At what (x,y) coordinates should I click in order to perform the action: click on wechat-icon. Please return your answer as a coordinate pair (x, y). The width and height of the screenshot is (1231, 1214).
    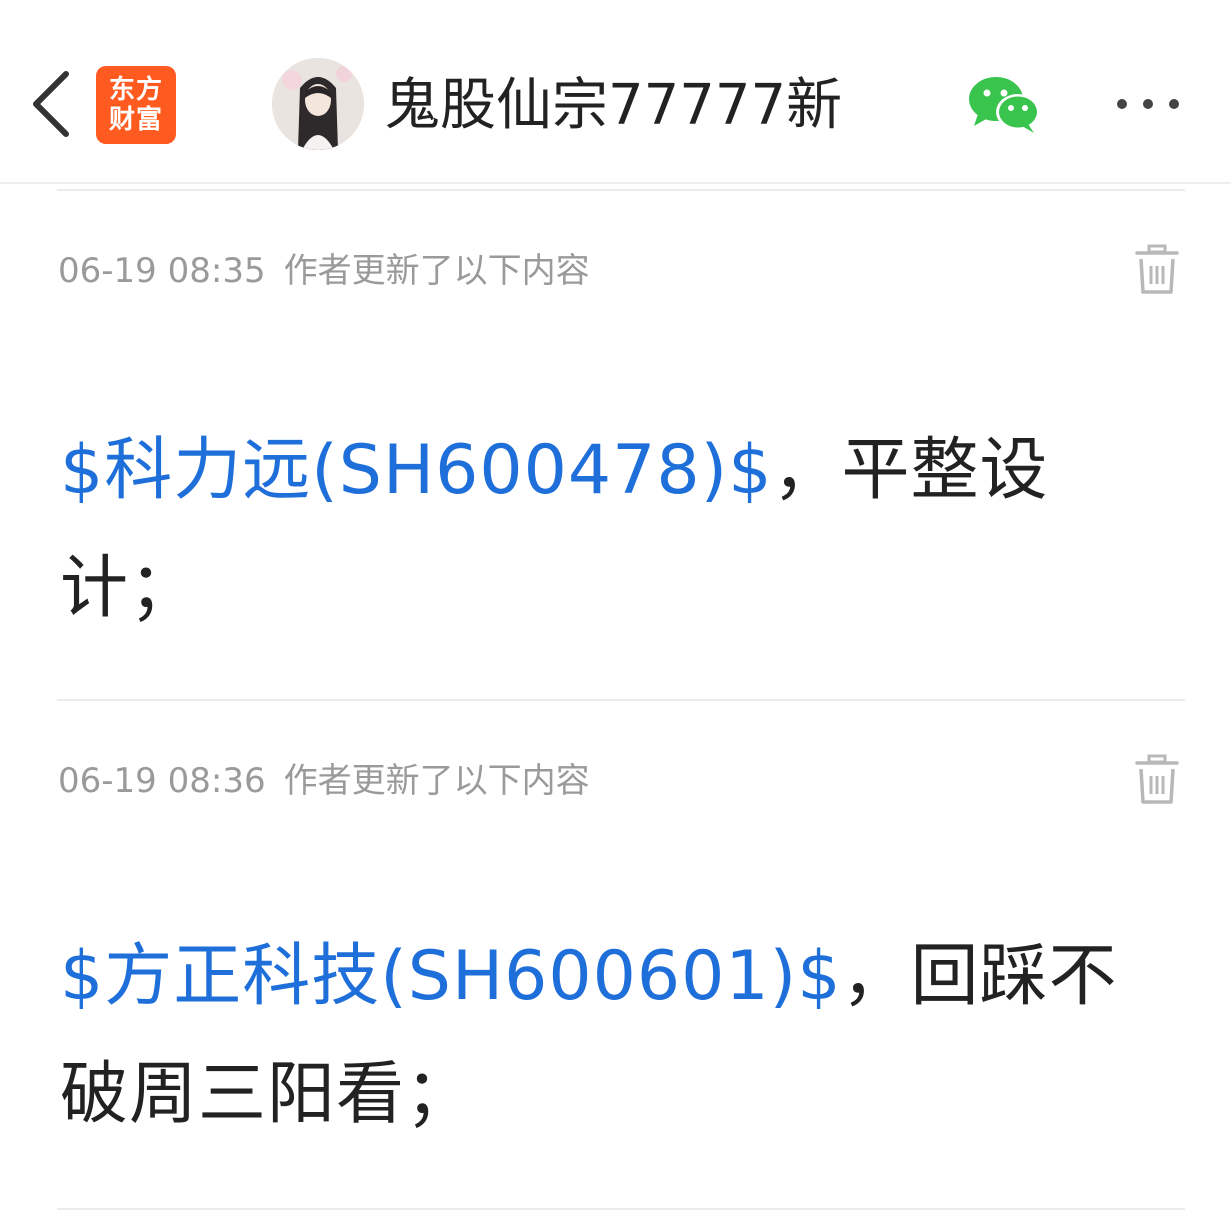
    Looking at the image, I should click on (1004, 105).